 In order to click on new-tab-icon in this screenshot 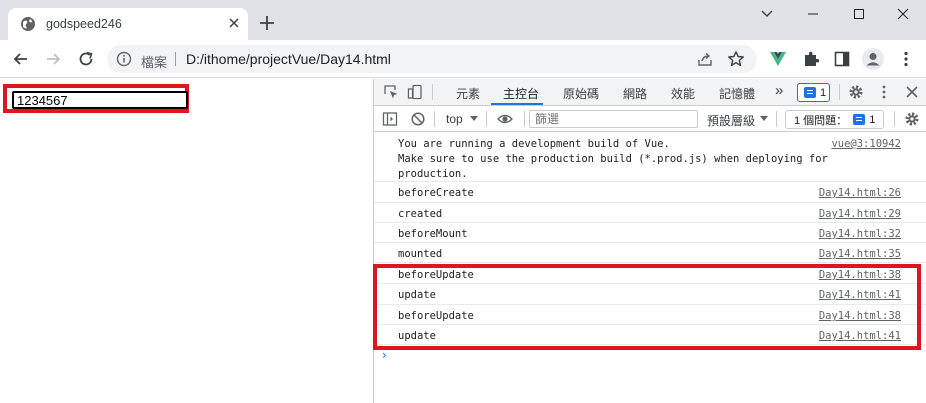, I will do `click(267, 23)`.